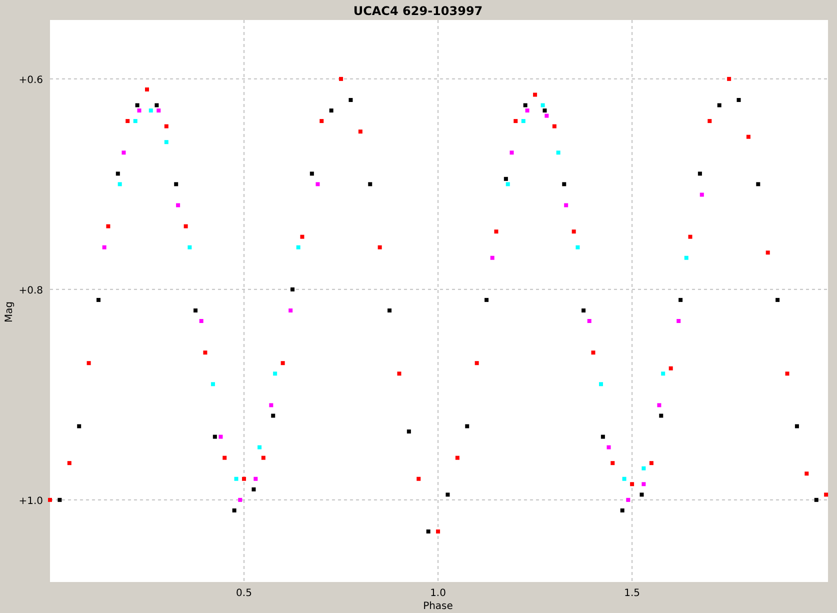 Image resolution: width=837 pixels, height=613 pixels. What do you see at coordinates (30, 80) in the screenshot?
I see `y-tick-label: +0.6` at bounding box center [30, 80].